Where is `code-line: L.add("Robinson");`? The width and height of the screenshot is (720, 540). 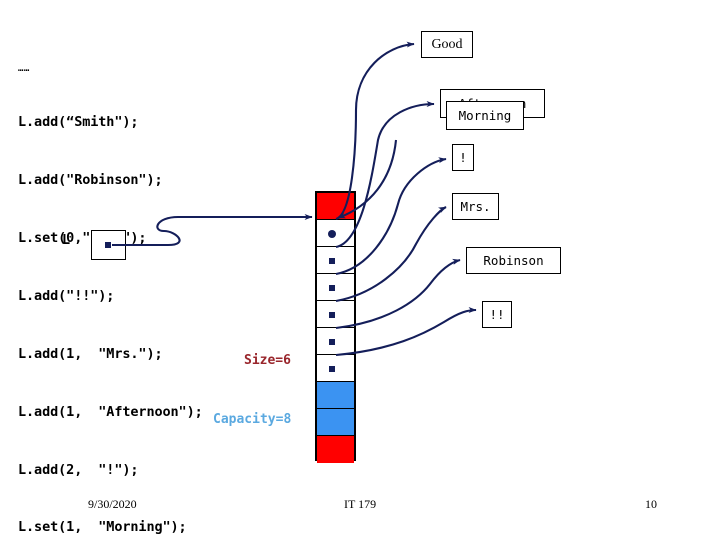 code-line: L.add("Robinson"); is located at coordinates (90, 180).